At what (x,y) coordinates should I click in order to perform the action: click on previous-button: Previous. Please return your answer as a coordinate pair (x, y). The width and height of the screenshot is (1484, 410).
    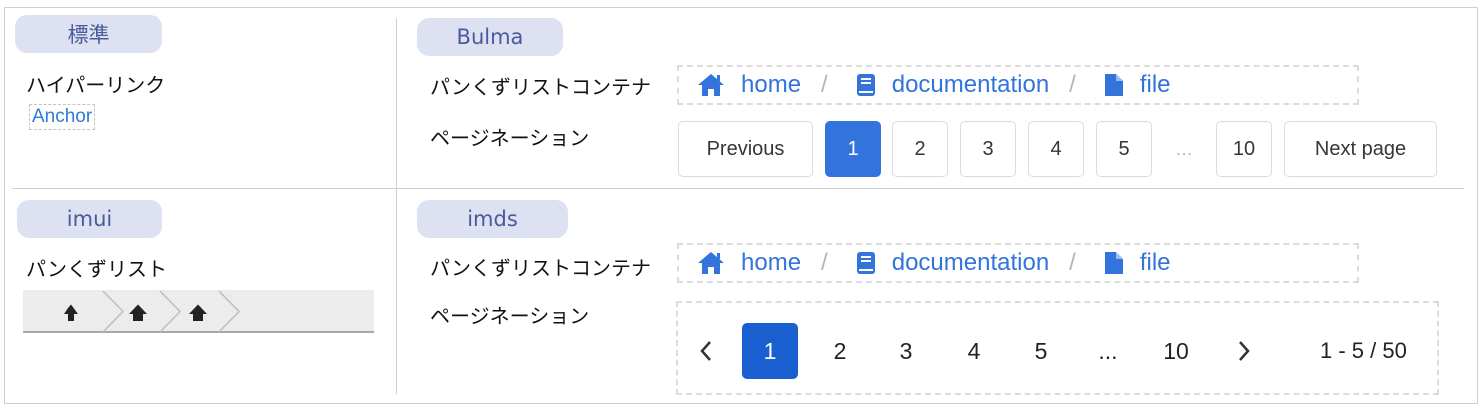
    Looking at the image, I should click on (745, 149).